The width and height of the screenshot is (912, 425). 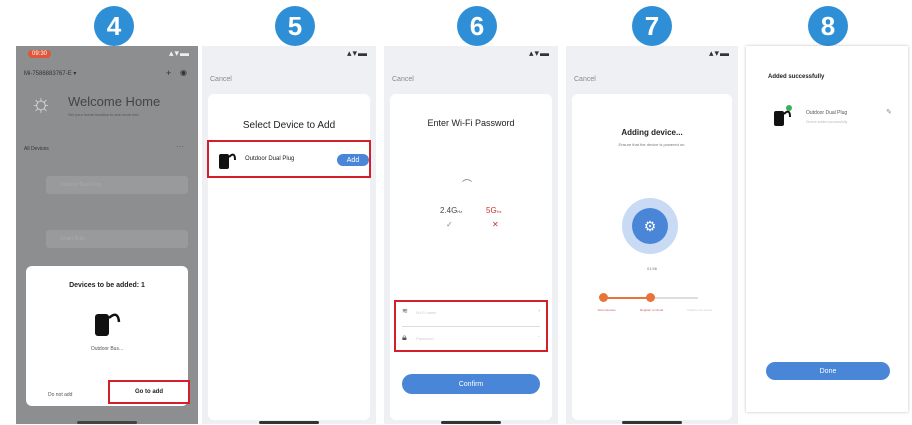 What do you see at coordinates (796, 77) in the screenshot?
I see `success-title: Added successfully` at bounding box center [796, 77].